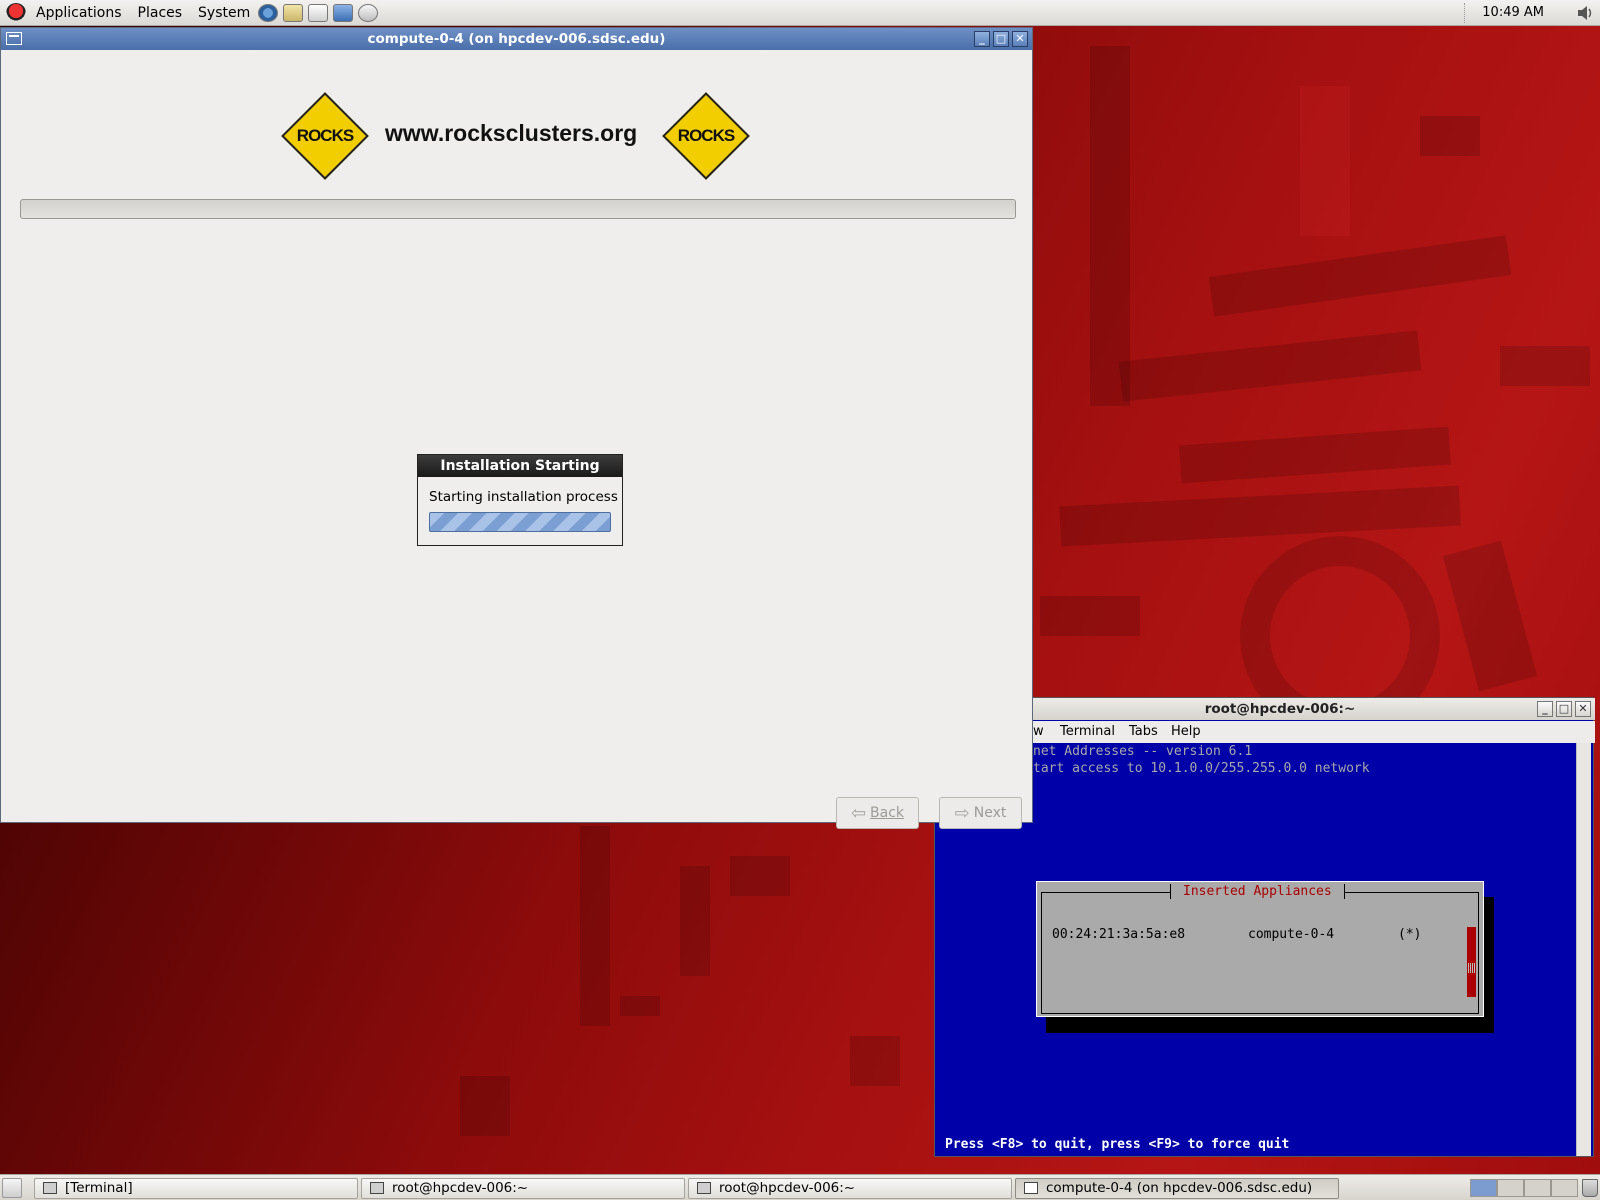 The image size is (1600, 1200). What do you see at coordinates (1513, 13) in the screenshot?
I see `clock: 10:49 AM` at bounding box center [1513, 13].